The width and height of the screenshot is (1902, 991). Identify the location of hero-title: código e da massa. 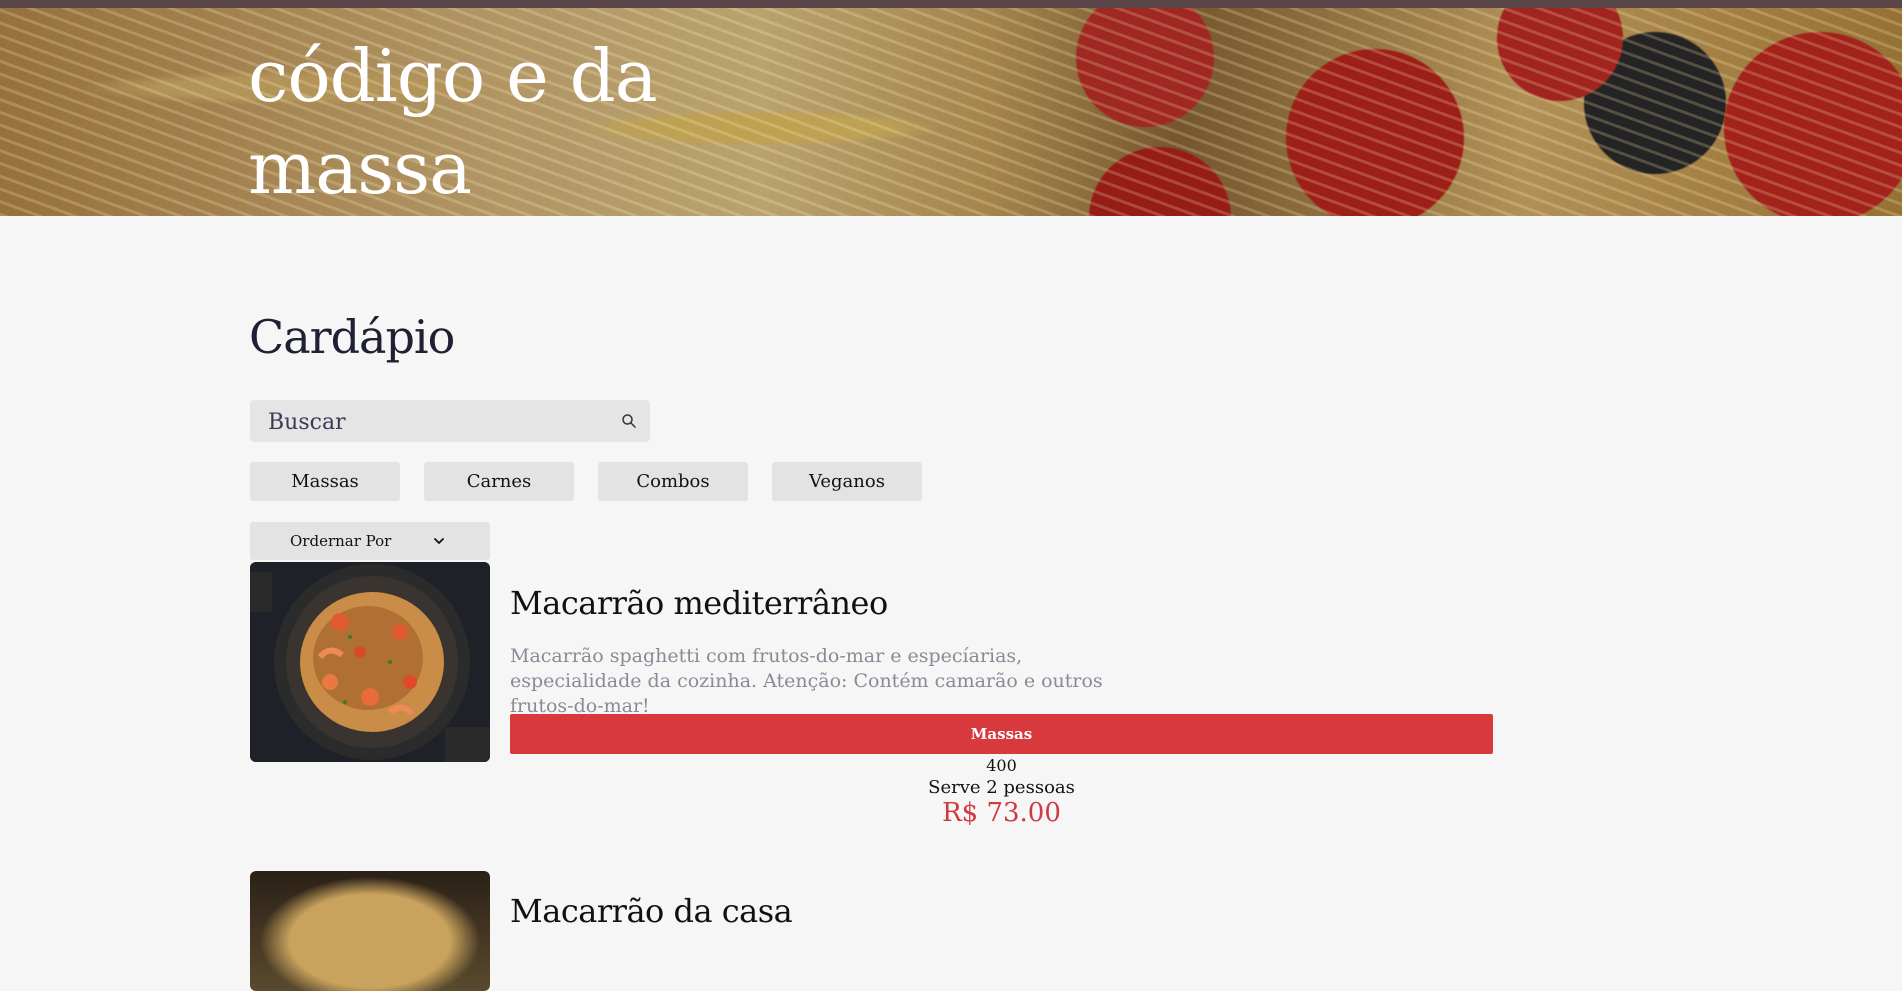
(453, 122).